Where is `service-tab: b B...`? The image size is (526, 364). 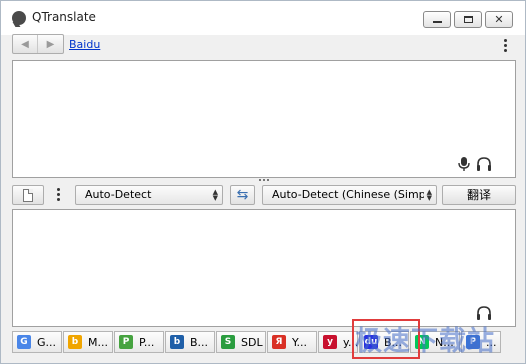
service-tab: b B... is located at coordinates (190, 342).